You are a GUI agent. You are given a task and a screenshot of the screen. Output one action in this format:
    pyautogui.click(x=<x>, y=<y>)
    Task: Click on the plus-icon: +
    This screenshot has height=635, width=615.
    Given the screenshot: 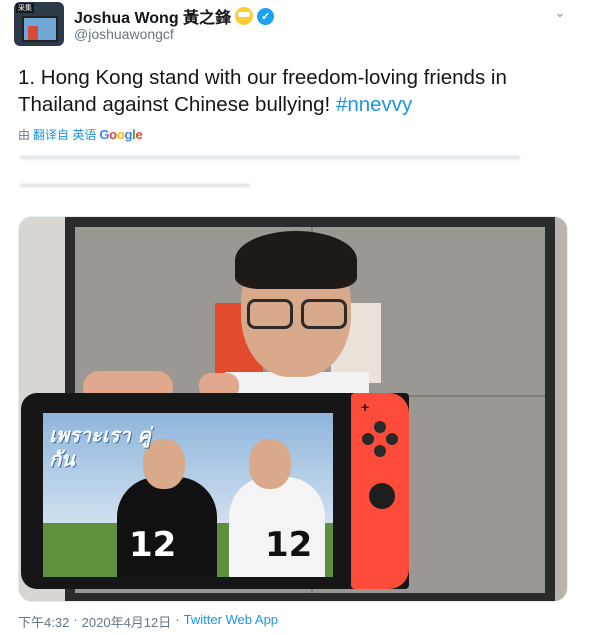 What is the action you would take?
    pyautogui.click(x=365, y=407)
    